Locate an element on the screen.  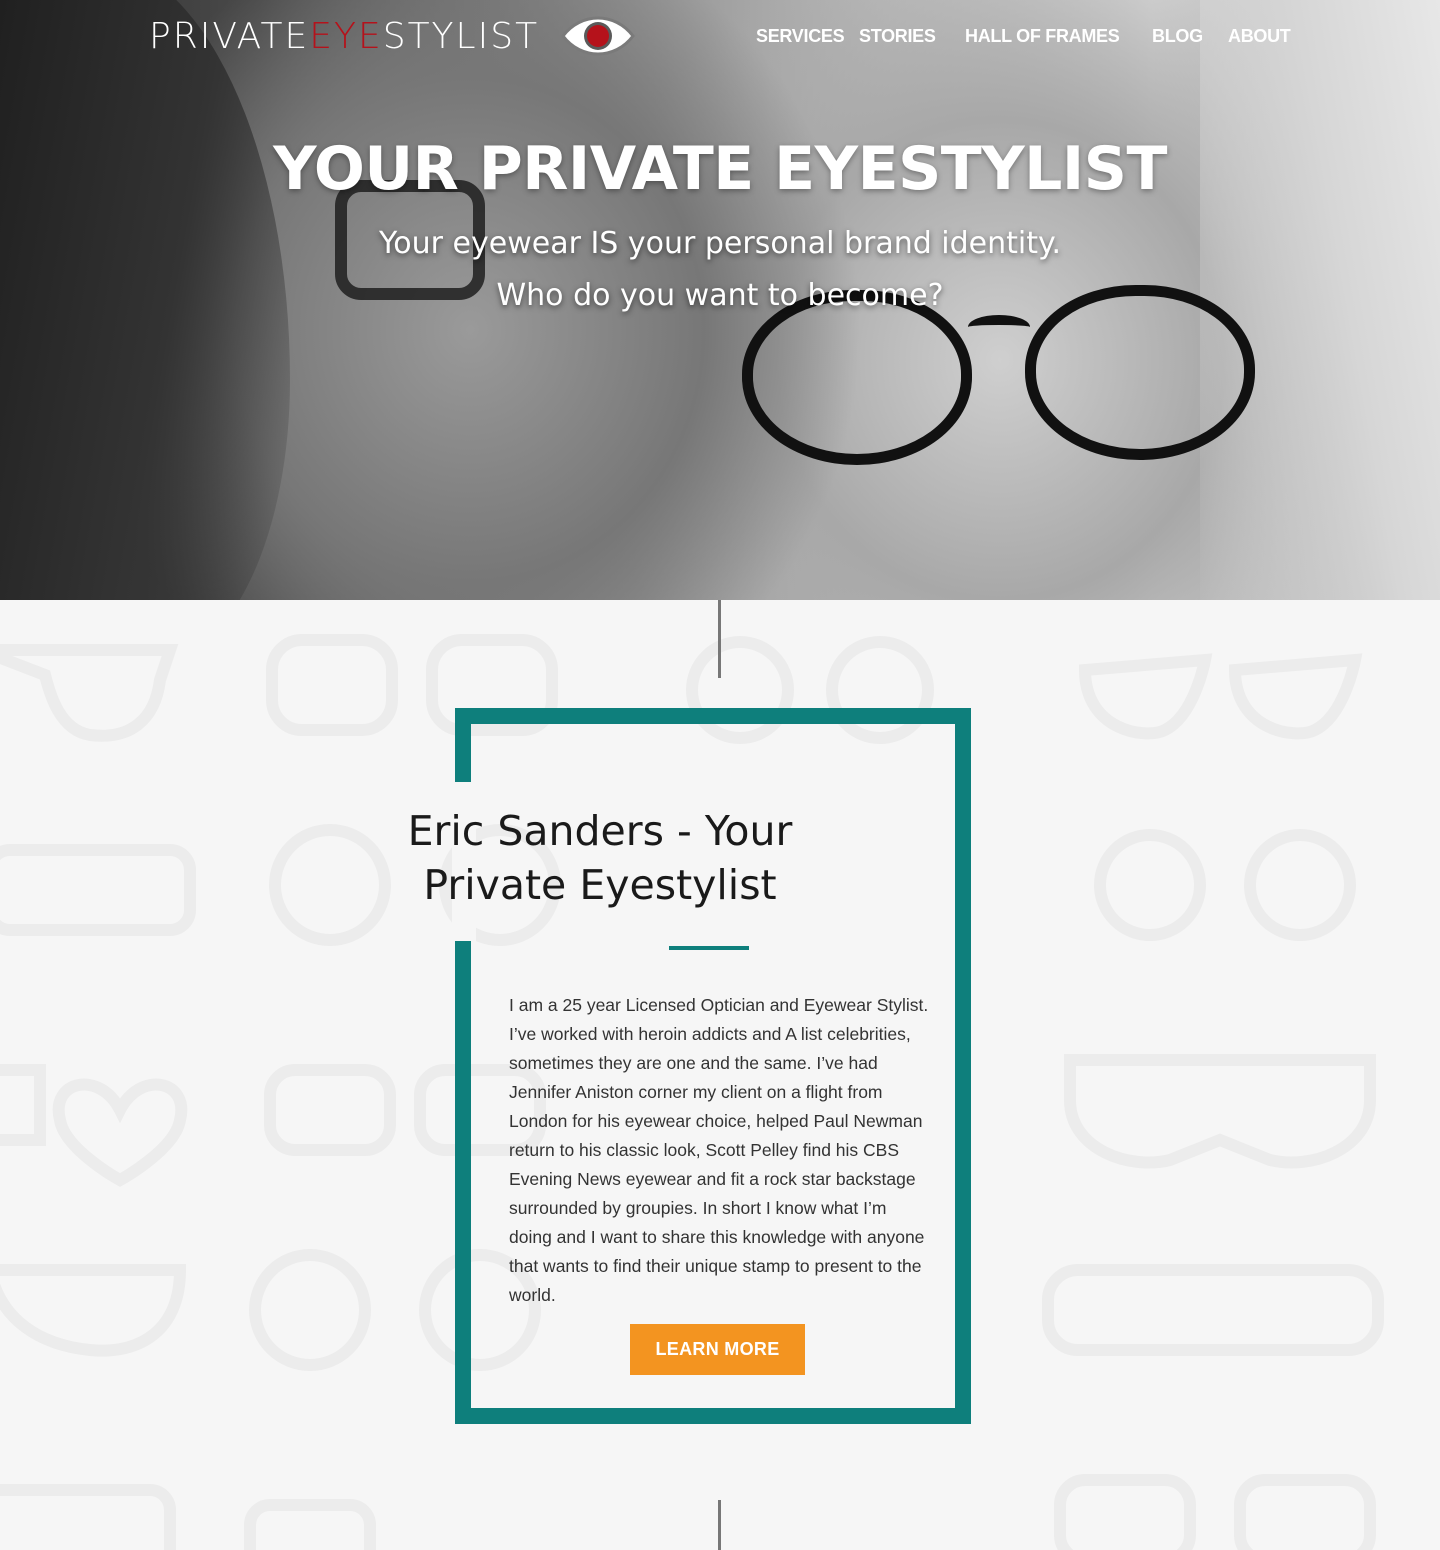
nav-services: SERVICES is located at coordinates (800, 36).